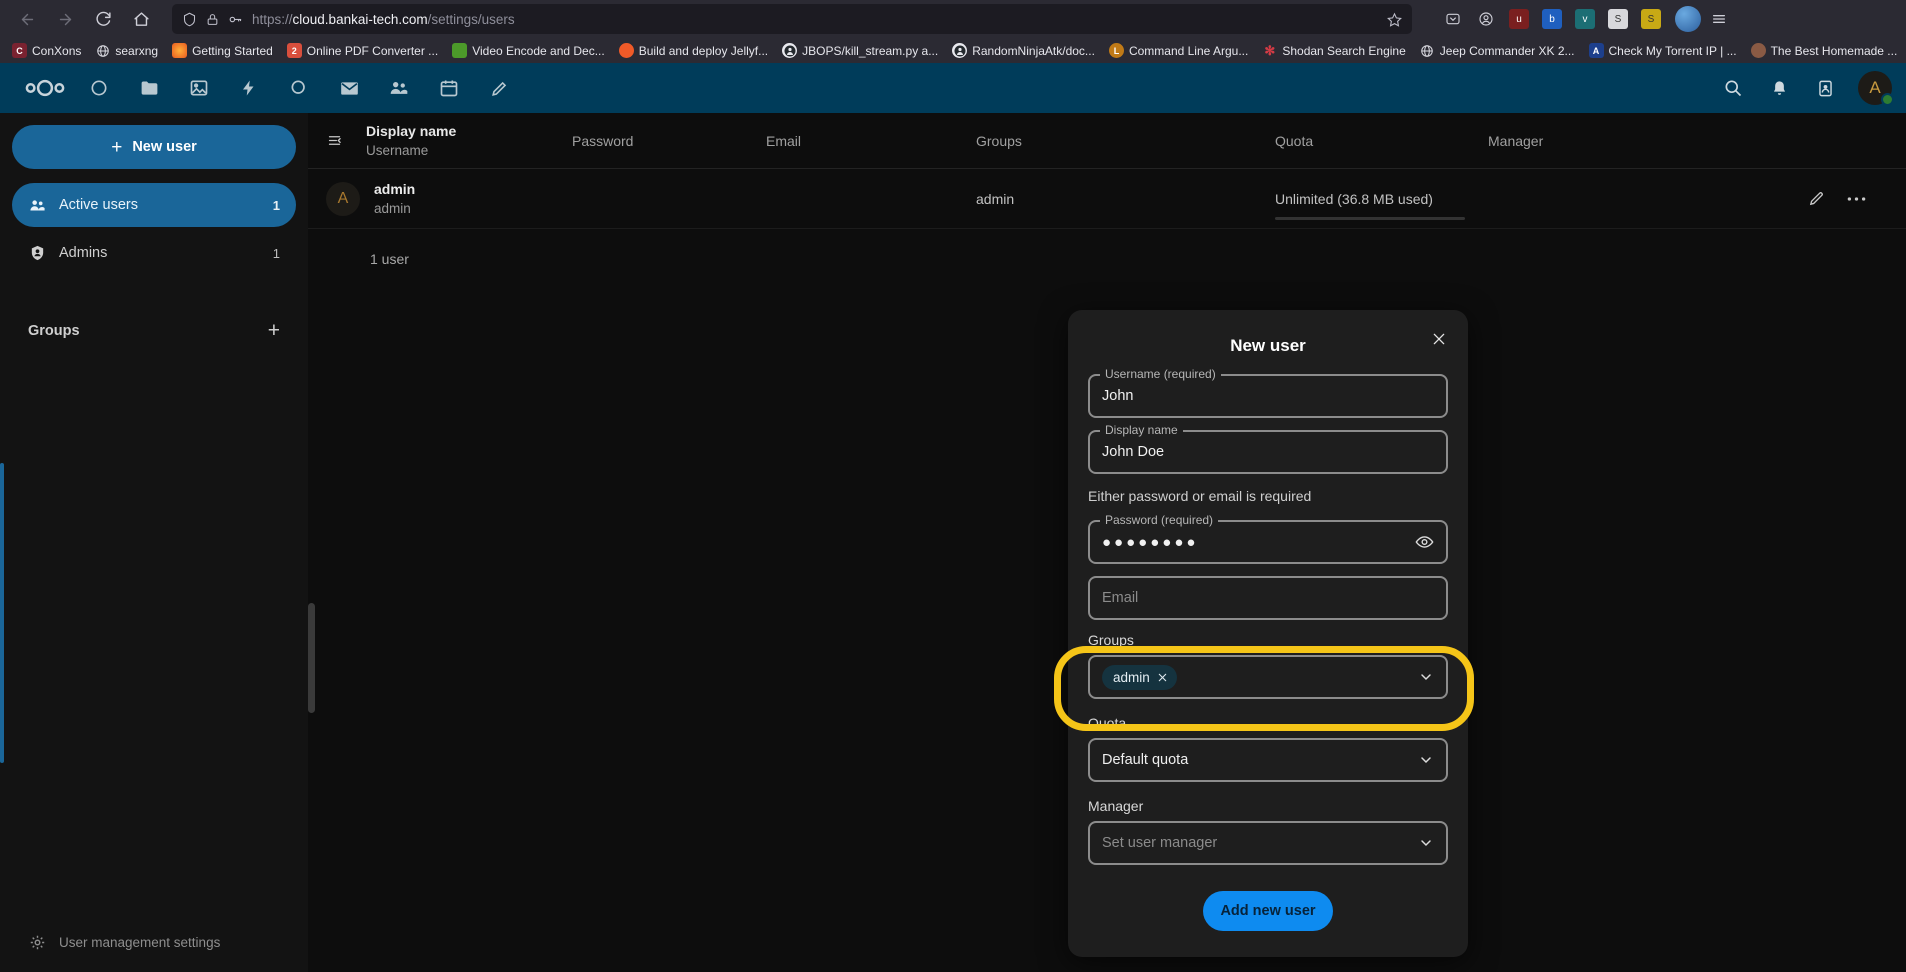 The height and width of the screenshot is (972, 1906). I want to click on add-new-user-button: Add new user, so click(1268, 911).